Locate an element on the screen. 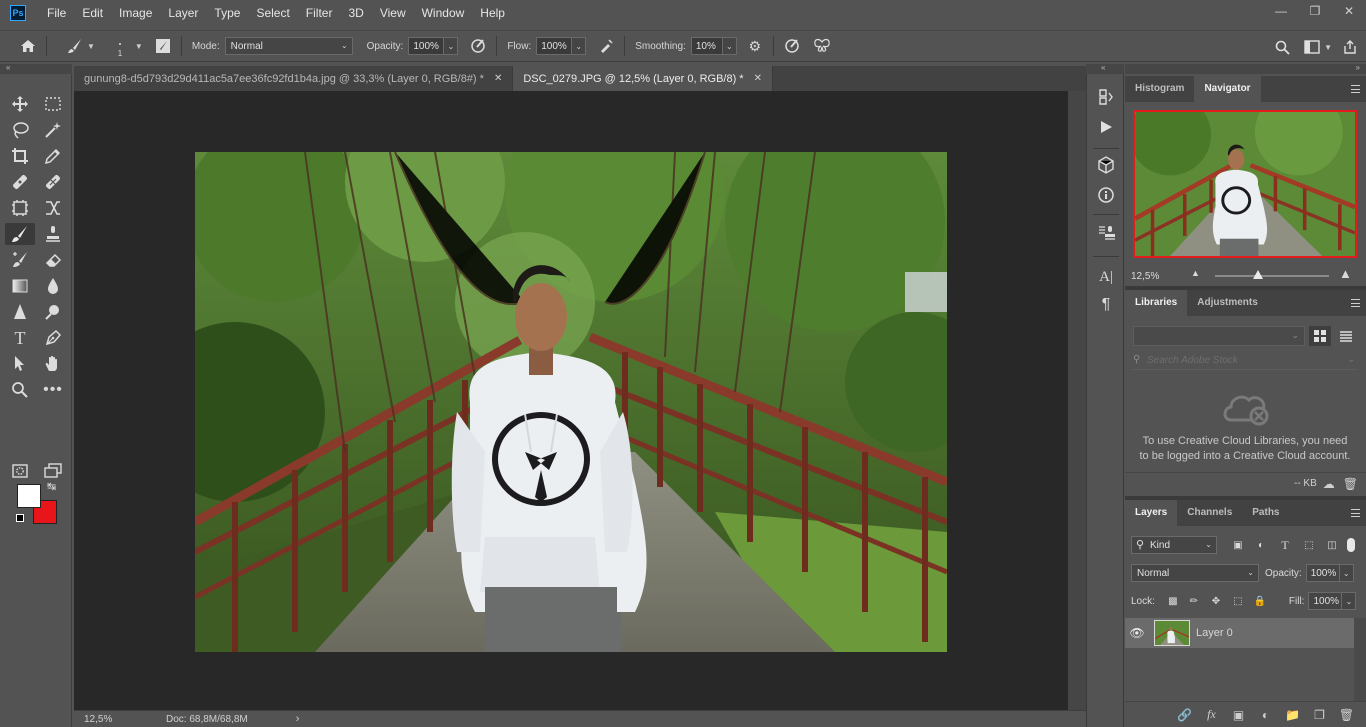 The image size is (1366, 727). menu-window: Window is located at coordinates (443, 13).